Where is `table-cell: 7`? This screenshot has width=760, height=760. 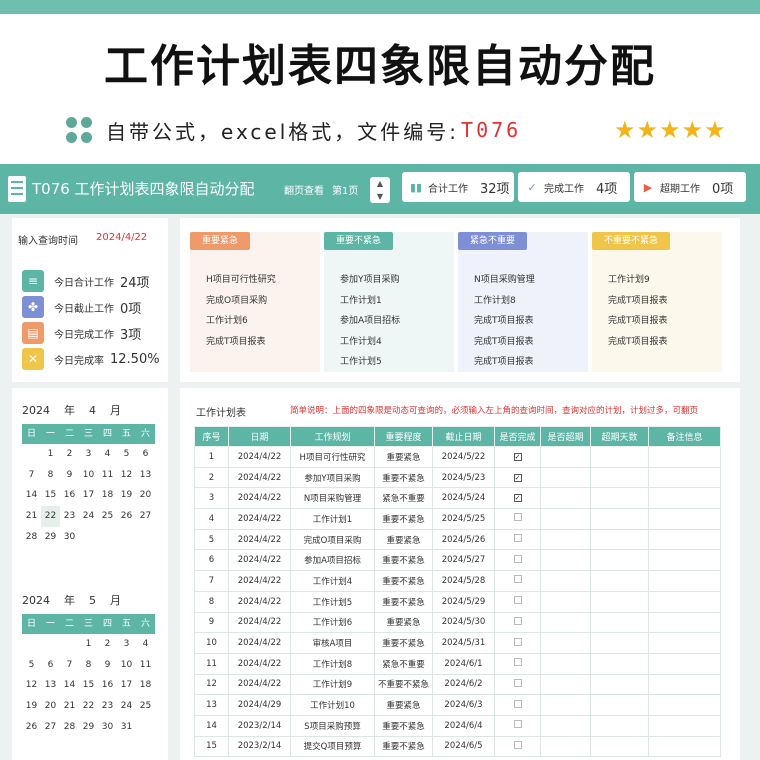 table-cell: 7 is located at coordinates (211, 581).